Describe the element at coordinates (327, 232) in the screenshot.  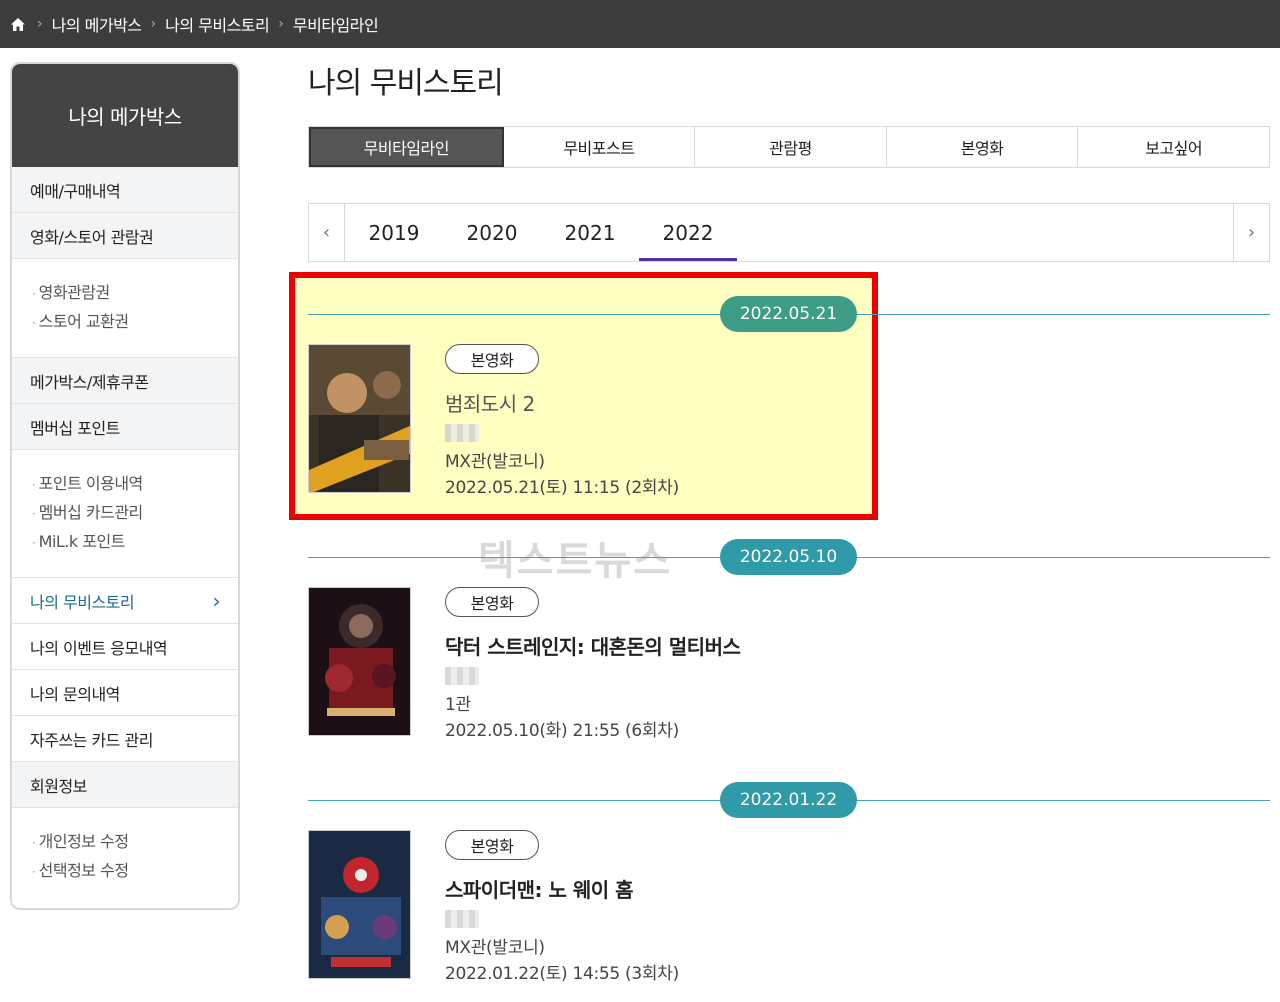
I see `chevron-left-icon: ‹` at that location.